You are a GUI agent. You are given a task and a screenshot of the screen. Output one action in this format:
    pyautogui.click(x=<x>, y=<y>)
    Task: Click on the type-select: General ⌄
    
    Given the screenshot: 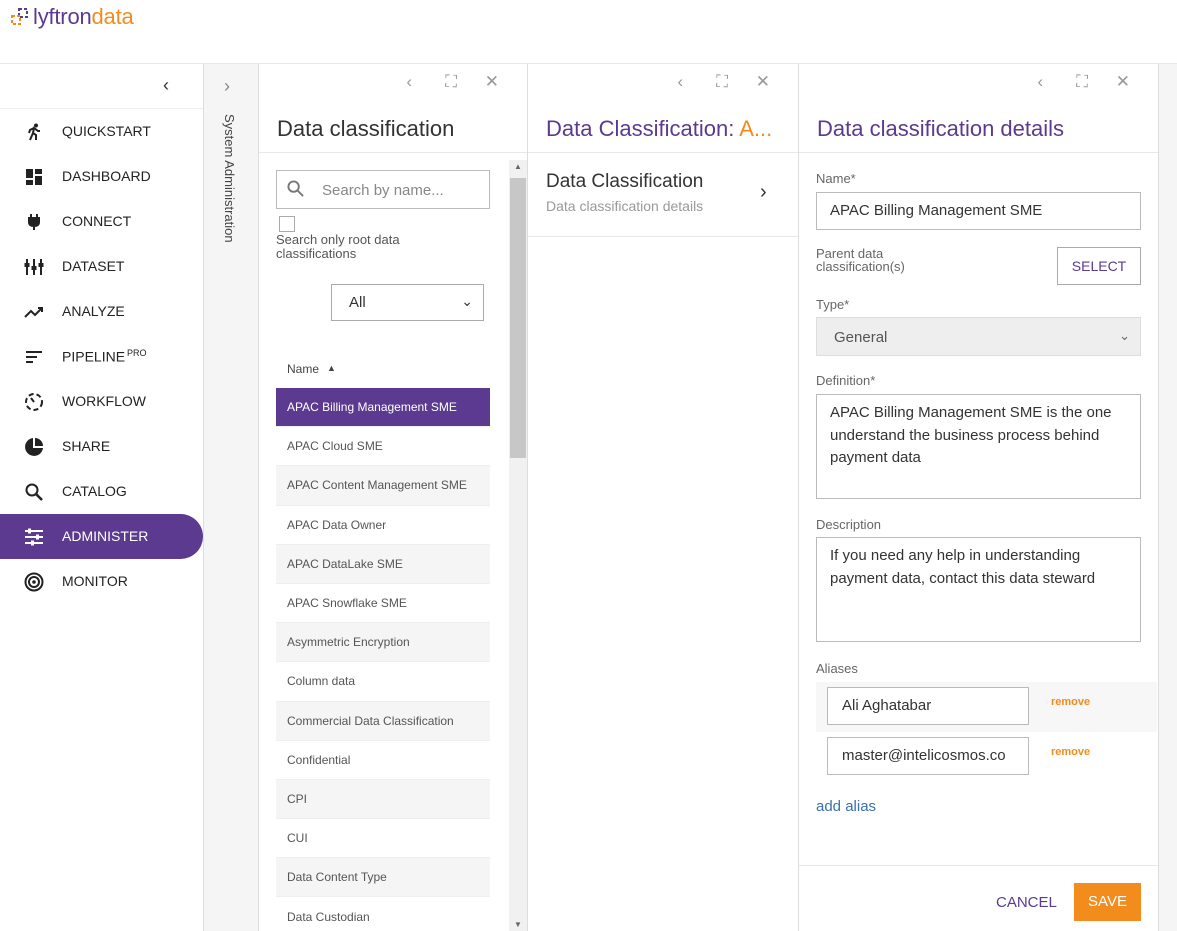 What is the action you would take?
    pyautogui.click(x=978, y=336)
    